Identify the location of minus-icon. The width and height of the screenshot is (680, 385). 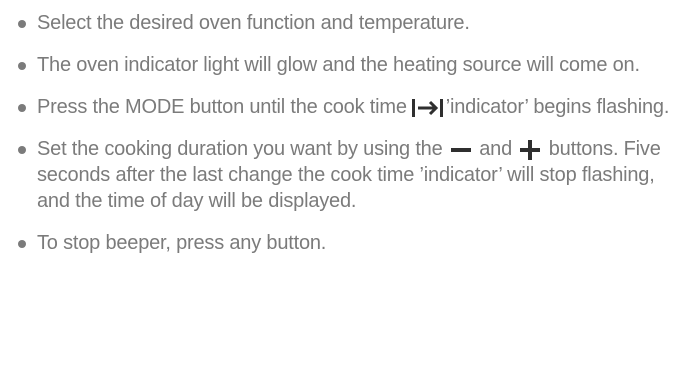
(461, 150).